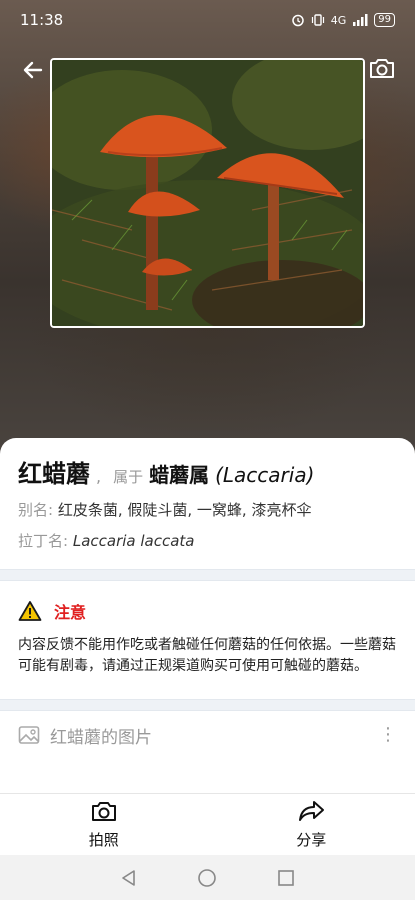 The height and width of the screenshot is (900, 415). What do you see at coordinates (104, 824) in the screenshot?
I see `shoot-button: 拍照` at bounding box center [104, 824].